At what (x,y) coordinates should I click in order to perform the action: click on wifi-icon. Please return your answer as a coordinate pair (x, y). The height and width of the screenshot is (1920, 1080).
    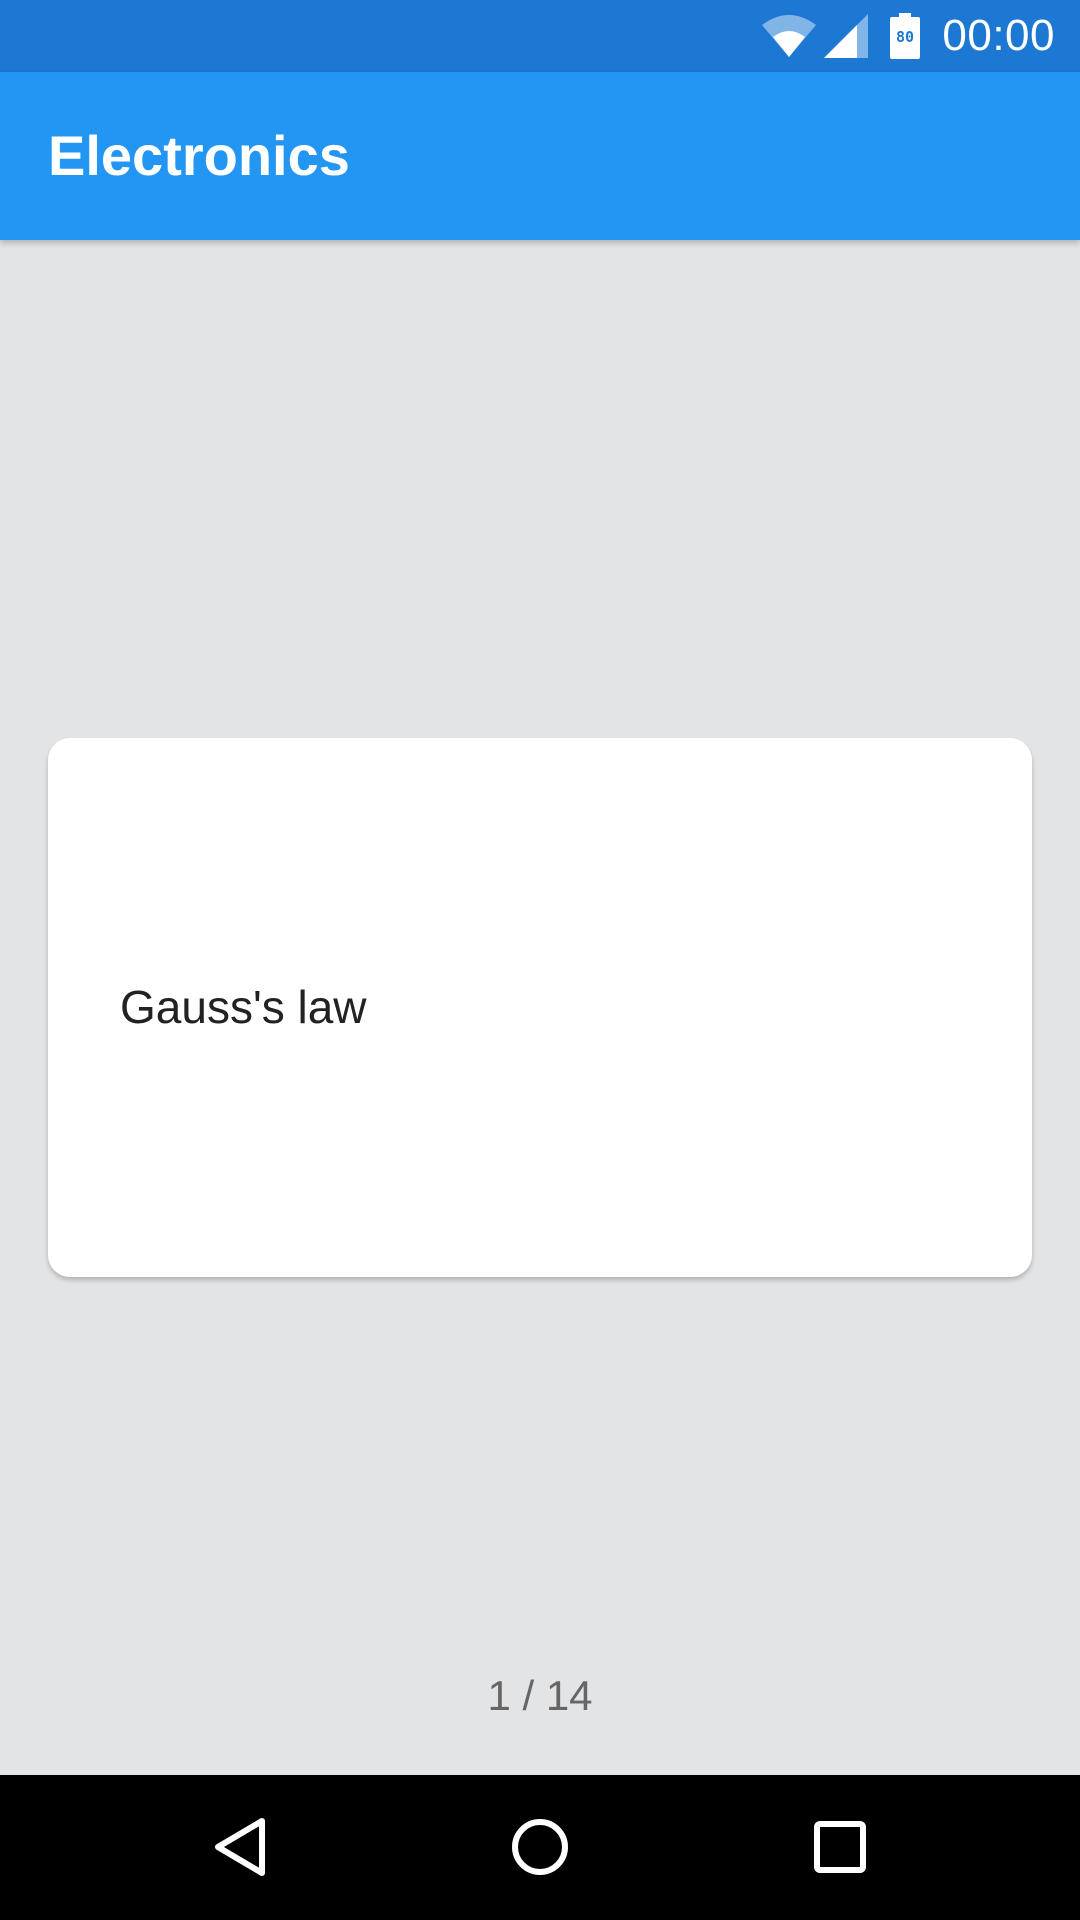
    Looking at the image, I should click on (789, 36).